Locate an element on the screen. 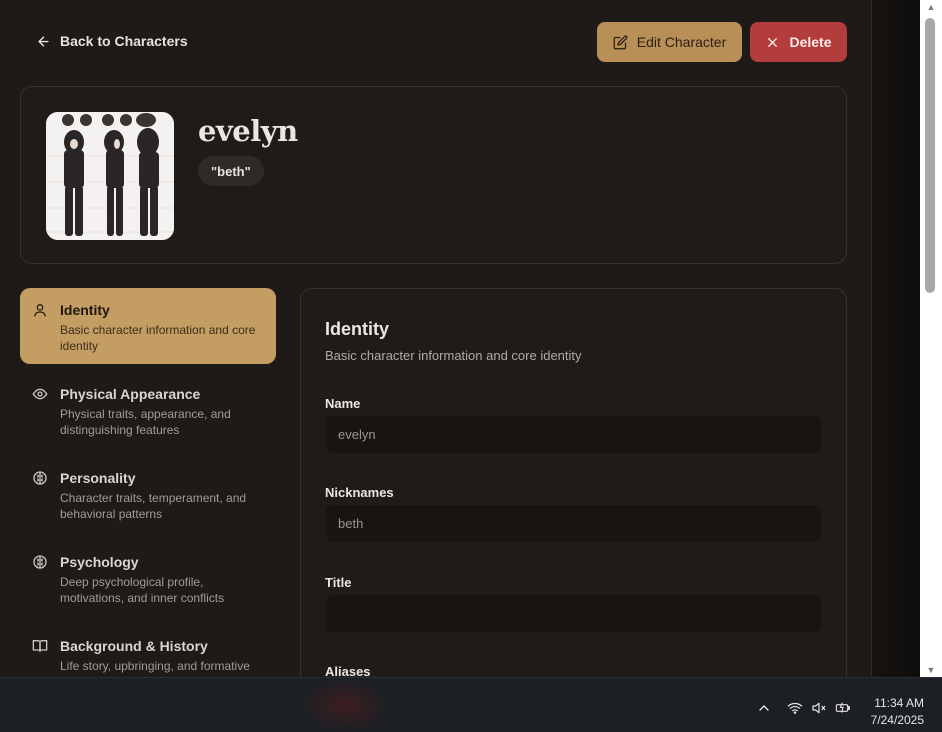  back-to-characters-link: Back to Characters is located at coordinates (112, 41).